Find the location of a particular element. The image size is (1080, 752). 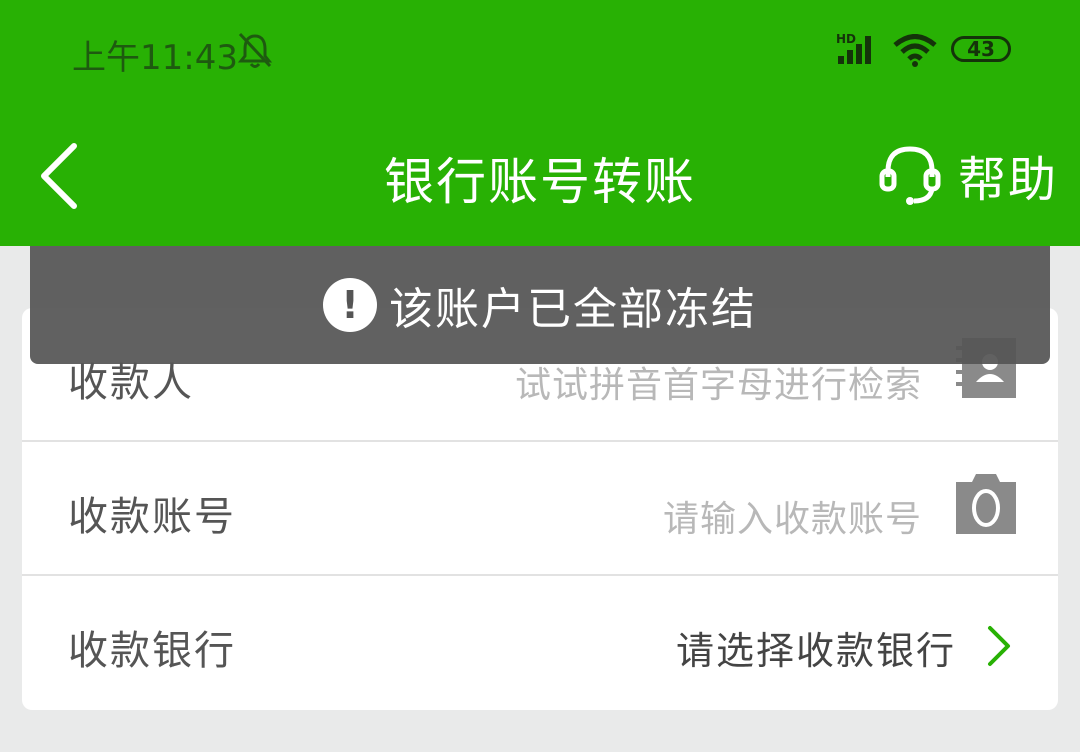

bank-select: 请选择收款银行 is located at coordinates (816, 647).